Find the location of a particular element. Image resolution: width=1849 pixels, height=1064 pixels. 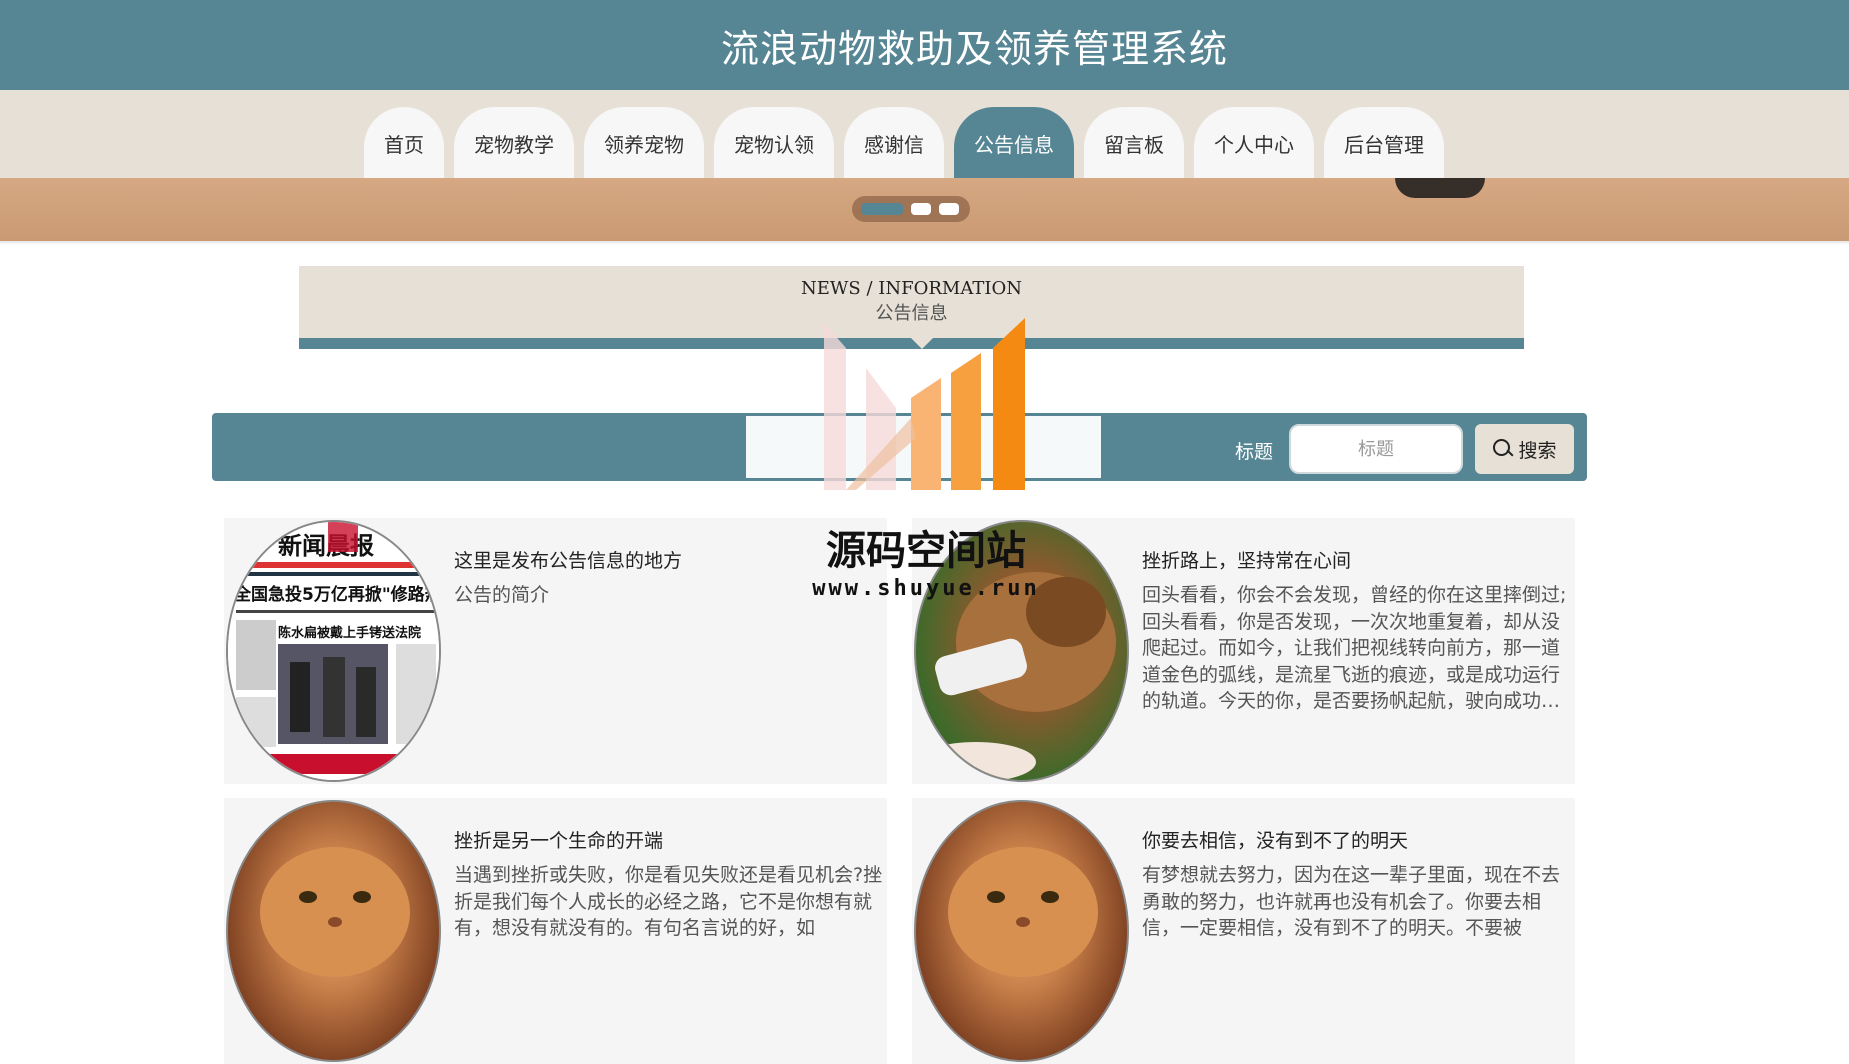

notice-title: 挫折路上，坚持常在心间 is located at coordinates (1246, 559).